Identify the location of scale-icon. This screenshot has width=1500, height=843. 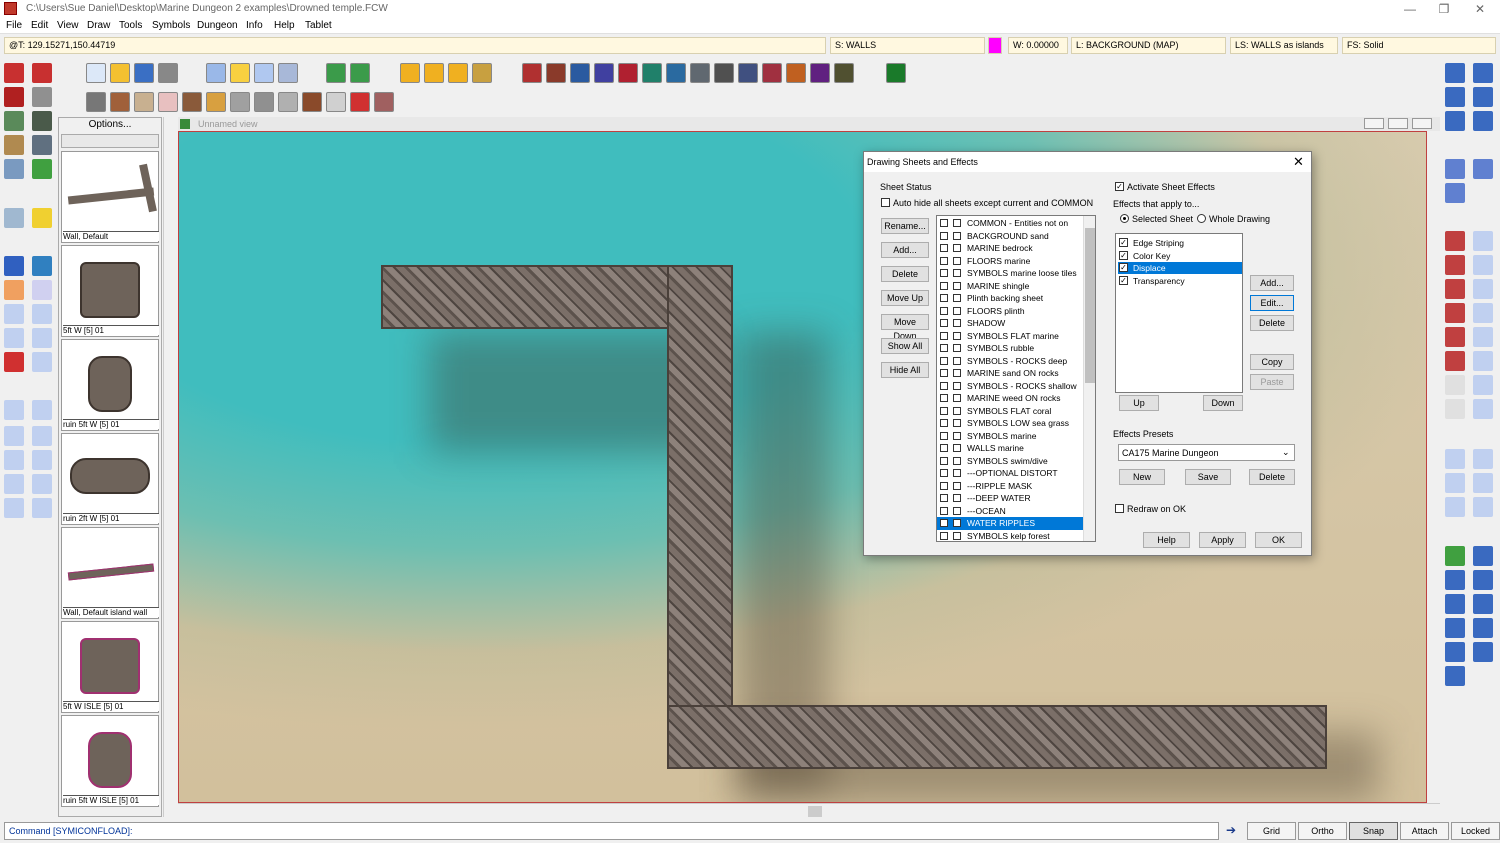
(42, 436).